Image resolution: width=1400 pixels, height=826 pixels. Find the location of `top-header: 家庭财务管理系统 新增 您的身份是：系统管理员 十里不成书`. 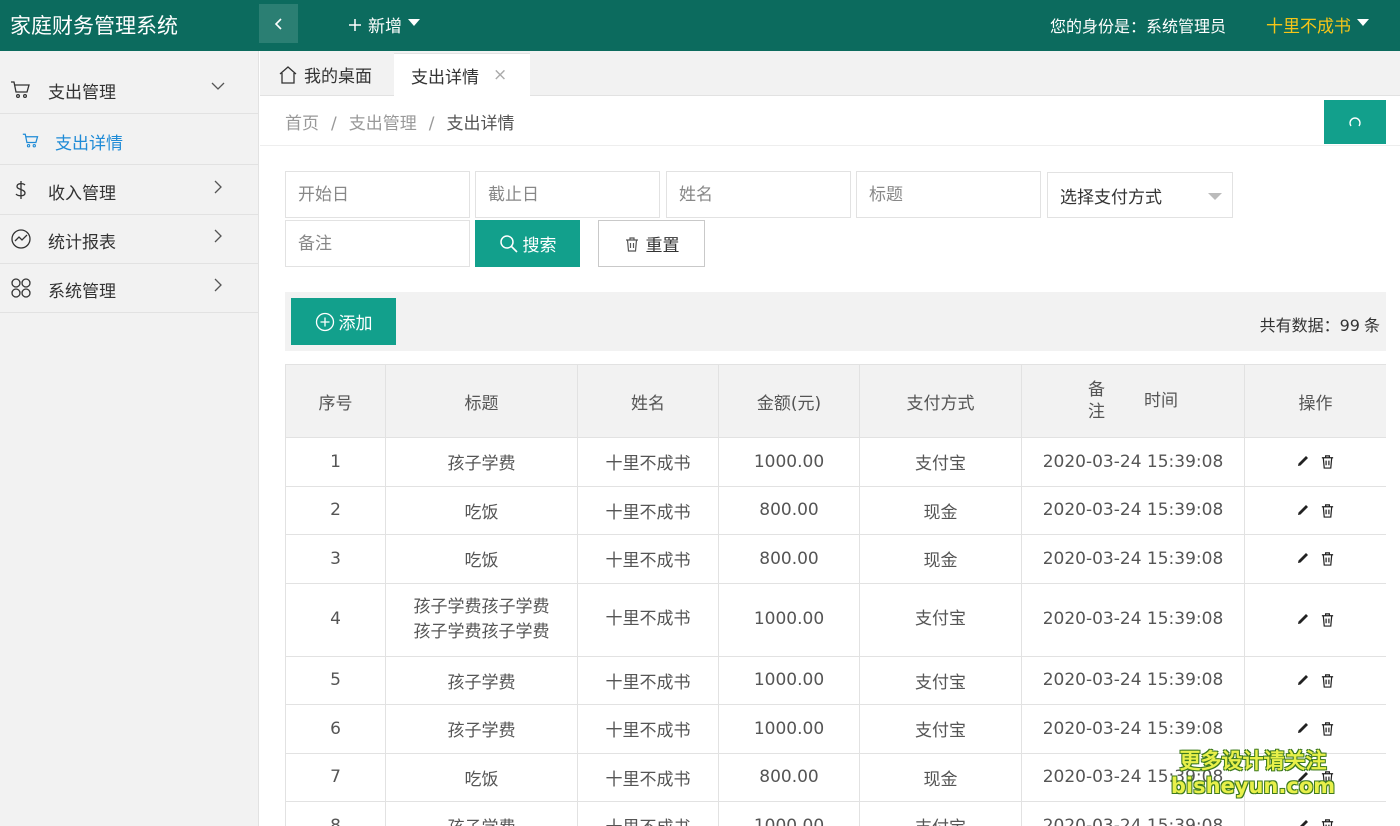

top-header: 家庭财务管理系统 新增 您的身份是：系统管理员 十里不成书 is located at coordinates (700, 25).